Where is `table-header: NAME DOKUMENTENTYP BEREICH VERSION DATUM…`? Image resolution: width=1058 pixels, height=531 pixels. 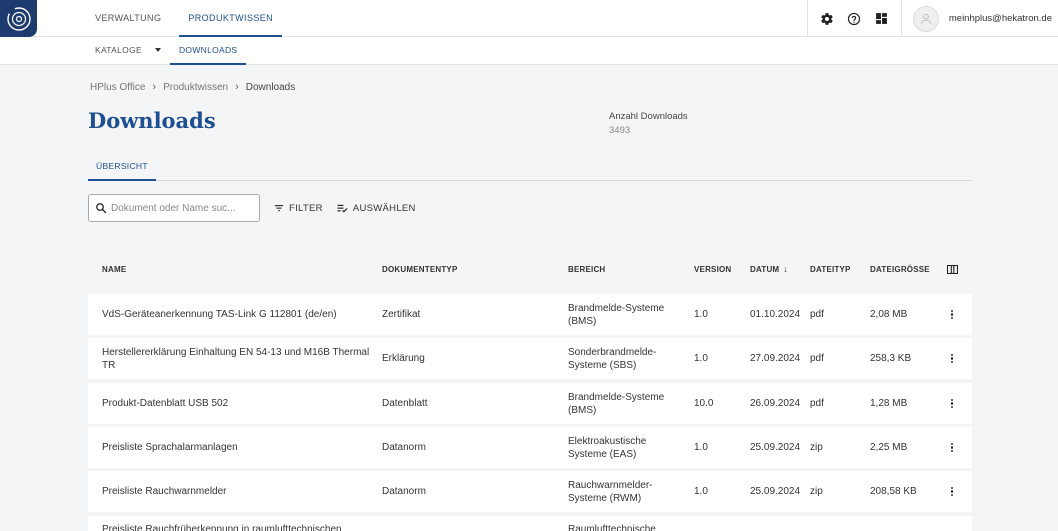
table-header: NAME DOKUMENTENTYP BEREICH VERSION DATUM… is located at coordinates (530, 269).